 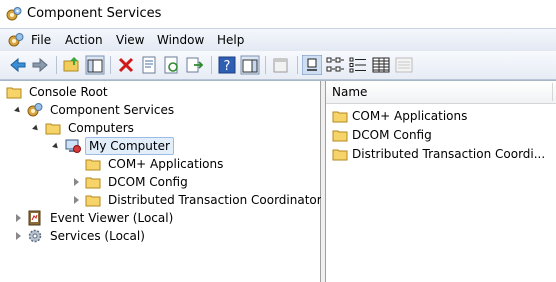 What do you see at coordinates (215, 200) in the screenshot?
I see `tree-item-label: Distributed Transaction Coordinator` at bounding box center [215, 200].